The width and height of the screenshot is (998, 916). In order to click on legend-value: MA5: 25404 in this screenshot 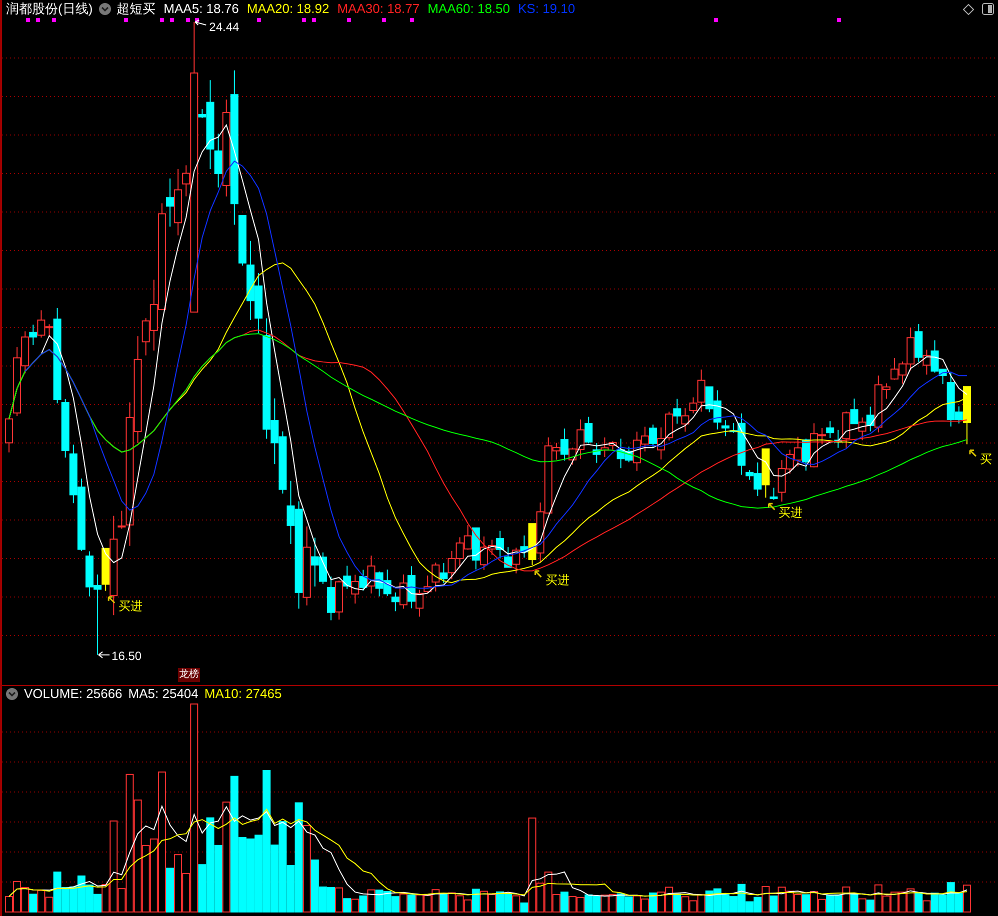, I will do `click(163, 694)`.